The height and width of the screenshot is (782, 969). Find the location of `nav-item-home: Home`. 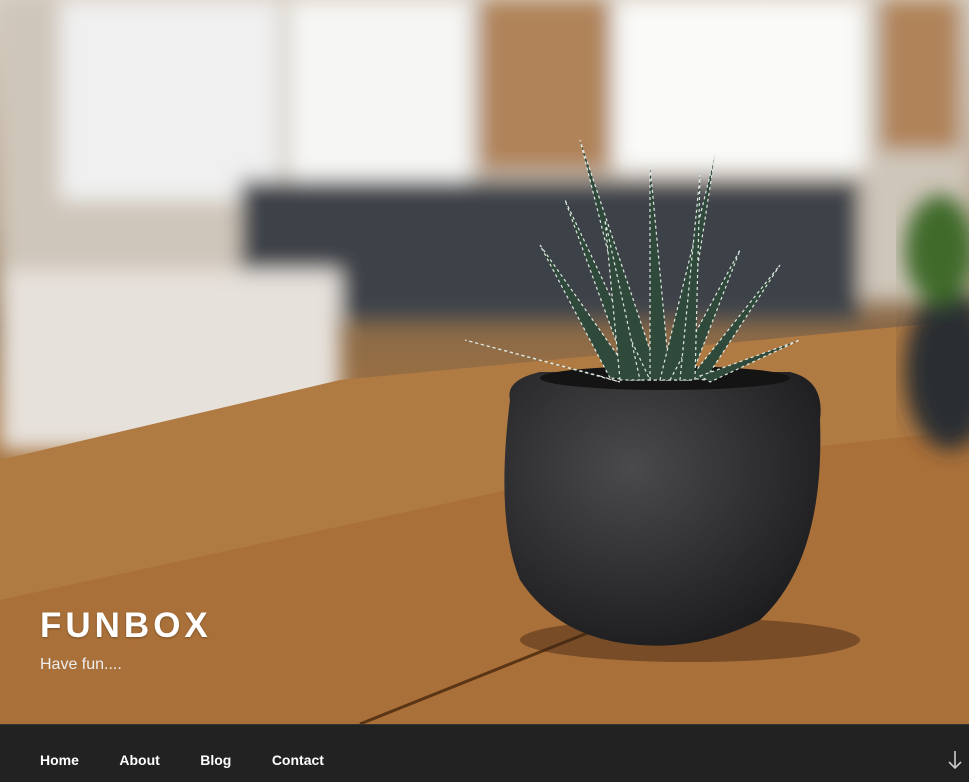

nav-item-home: Home is located at coordinates (59, 761).